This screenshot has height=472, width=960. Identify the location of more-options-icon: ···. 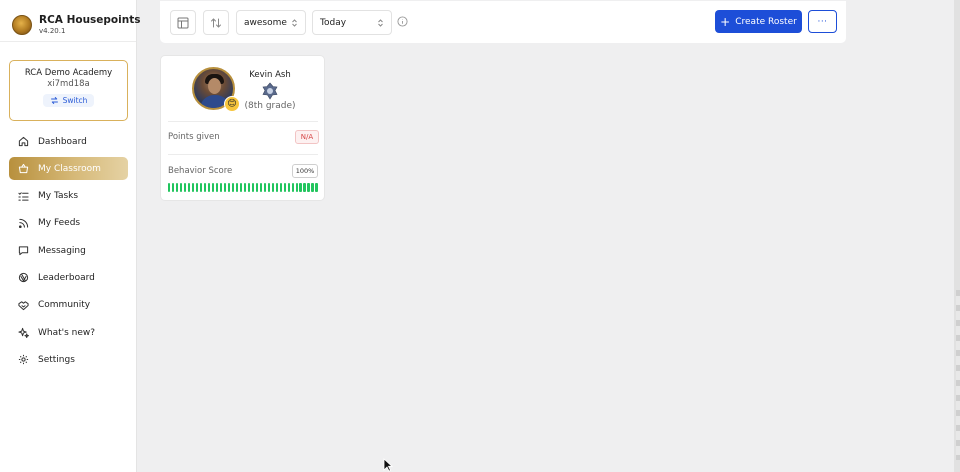
(822, 21).